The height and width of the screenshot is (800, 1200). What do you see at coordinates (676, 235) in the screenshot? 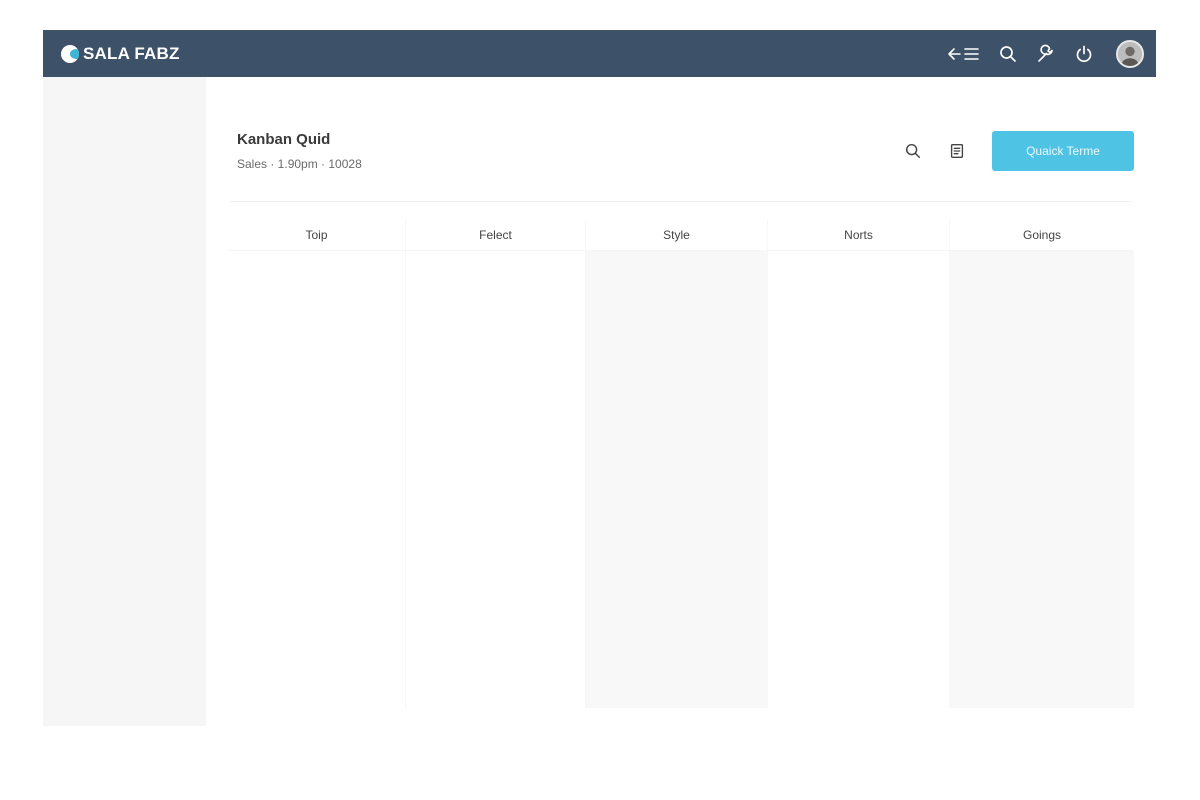
I see `column-header: Style` at bounding box center [676, 235].